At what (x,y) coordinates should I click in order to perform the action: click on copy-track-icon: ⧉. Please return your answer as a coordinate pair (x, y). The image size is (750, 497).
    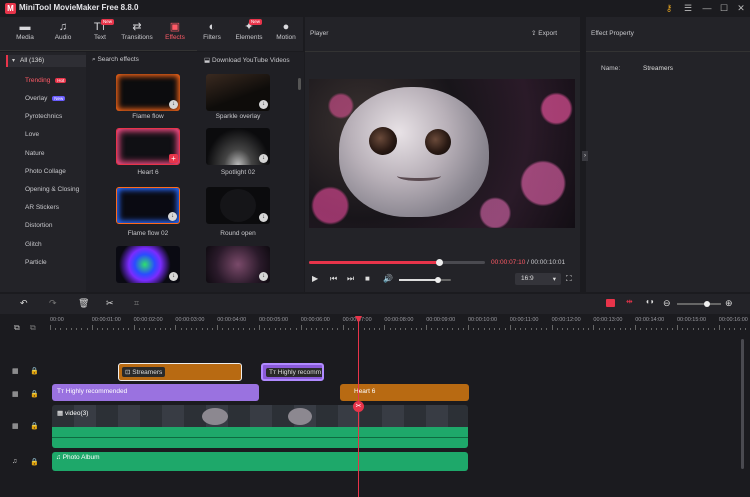
    Looking at the image, I should click on (33, 328).